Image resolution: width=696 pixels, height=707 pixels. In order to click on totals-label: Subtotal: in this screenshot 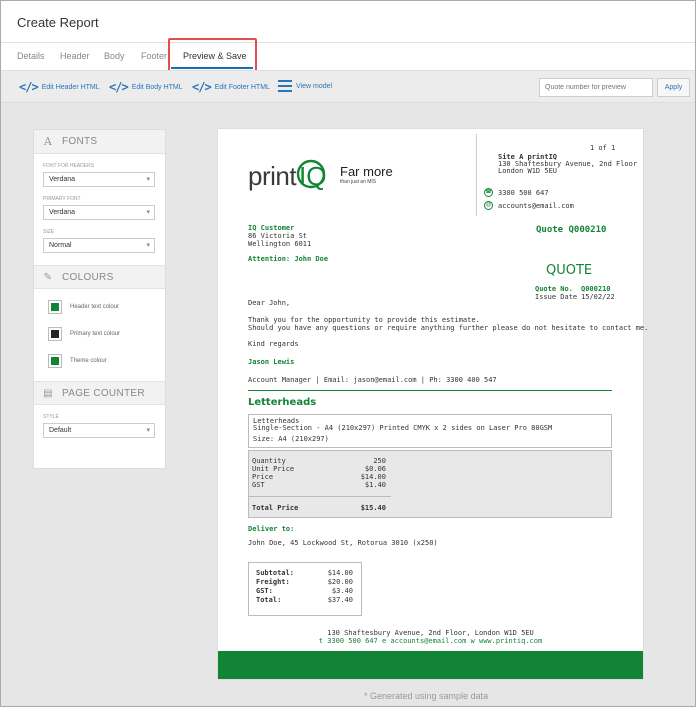, I will do `click(275, 573)`.